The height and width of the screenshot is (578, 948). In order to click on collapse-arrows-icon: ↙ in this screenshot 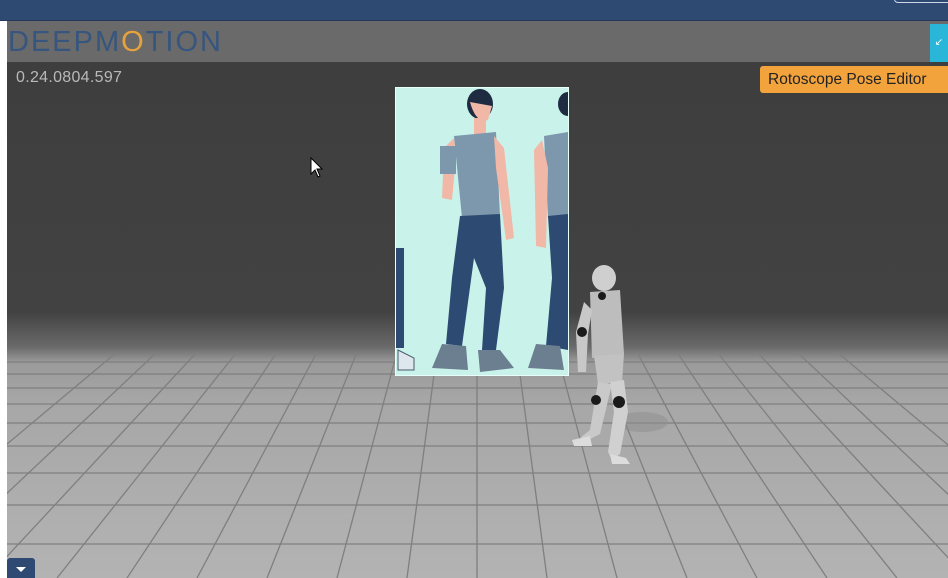, I will do `click(939, 43)`.